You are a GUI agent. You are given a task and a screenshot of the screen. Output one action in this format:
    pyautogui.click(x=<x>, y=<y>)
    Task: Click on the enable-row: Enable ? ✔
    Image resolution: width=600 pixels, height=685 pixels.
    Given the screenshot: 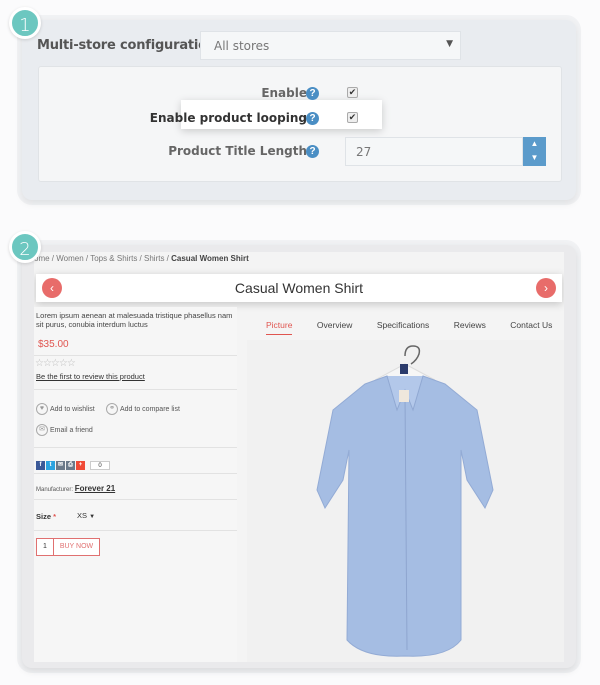 What is the action you would take?
    pyautogui.click(x=300, y=96)
    